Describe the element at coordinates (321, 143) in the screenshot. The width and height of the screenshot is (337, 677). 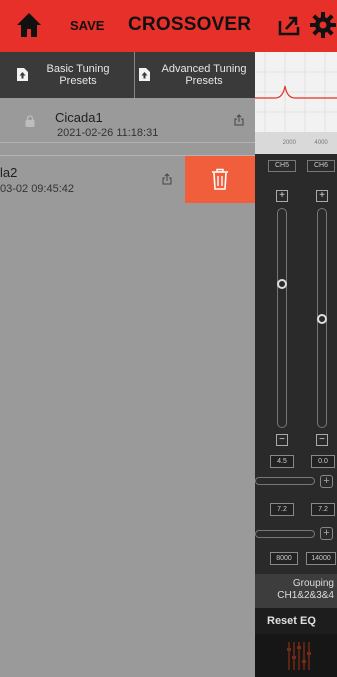
I see `graph-tick: 4000` at that location.